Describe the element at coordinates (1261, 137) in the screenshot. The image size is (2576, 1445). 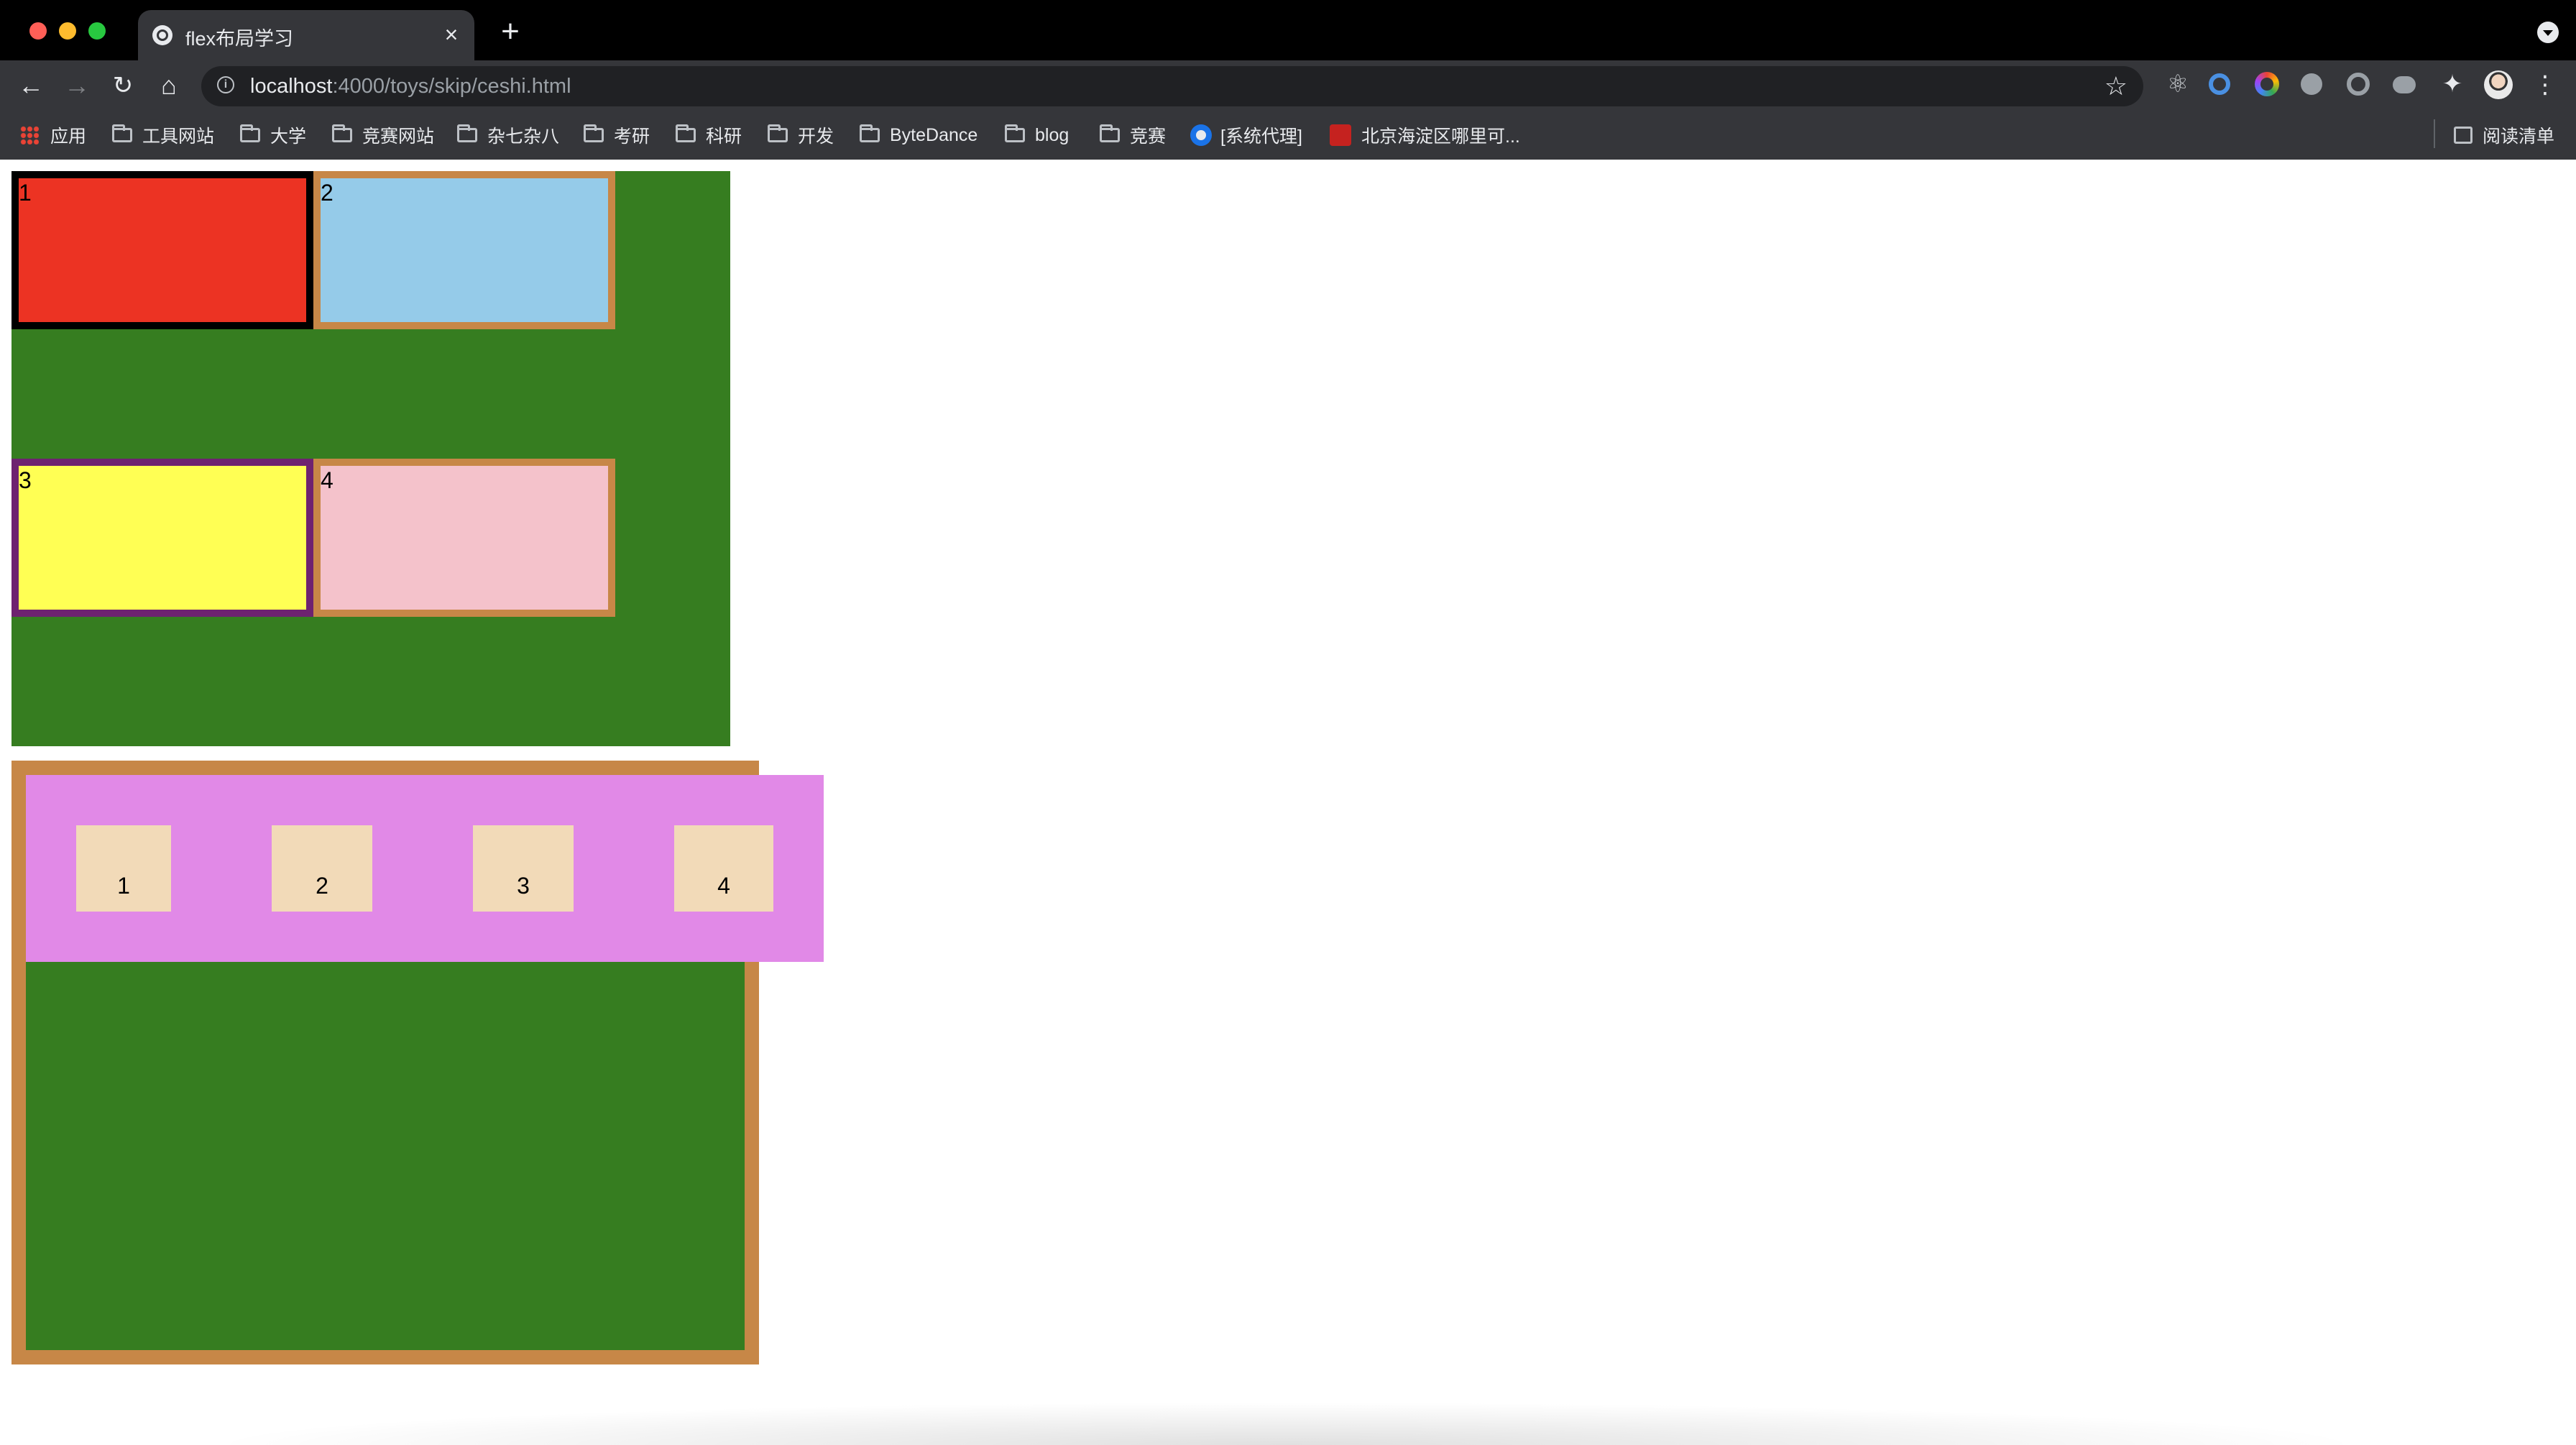
I see `bookmark-label: [系统代理]` at that location.